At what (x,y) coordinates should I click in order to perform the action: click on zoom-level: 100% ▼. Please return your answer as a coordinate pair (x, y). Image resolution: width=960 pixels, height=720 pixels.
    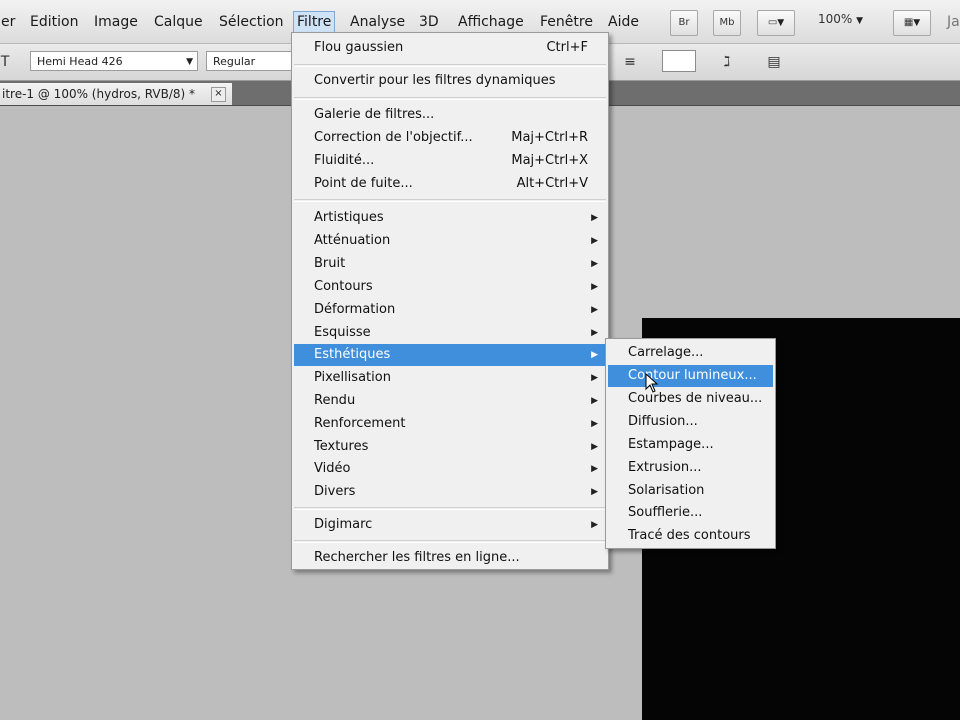
    Looking at the image, I should click on (840, 19).